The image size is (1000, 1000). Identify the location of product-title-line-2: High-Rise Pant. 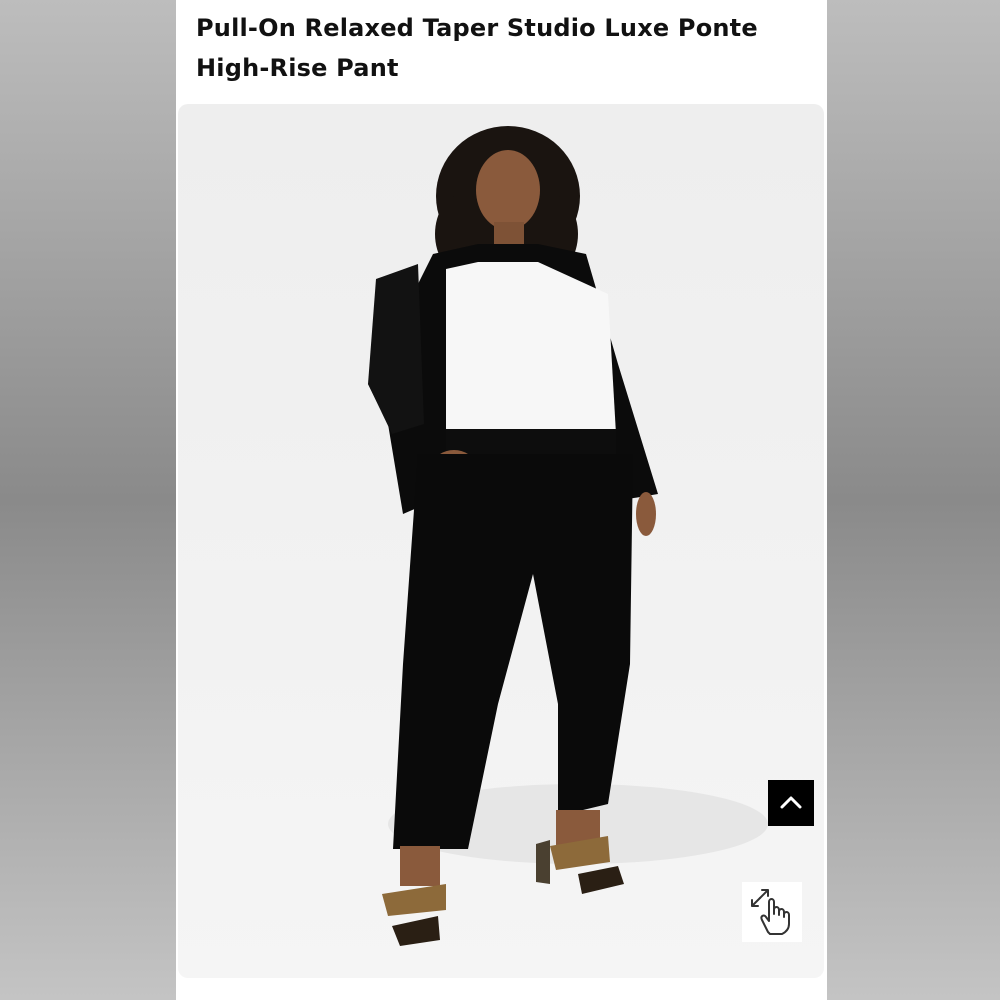
(297, 68).